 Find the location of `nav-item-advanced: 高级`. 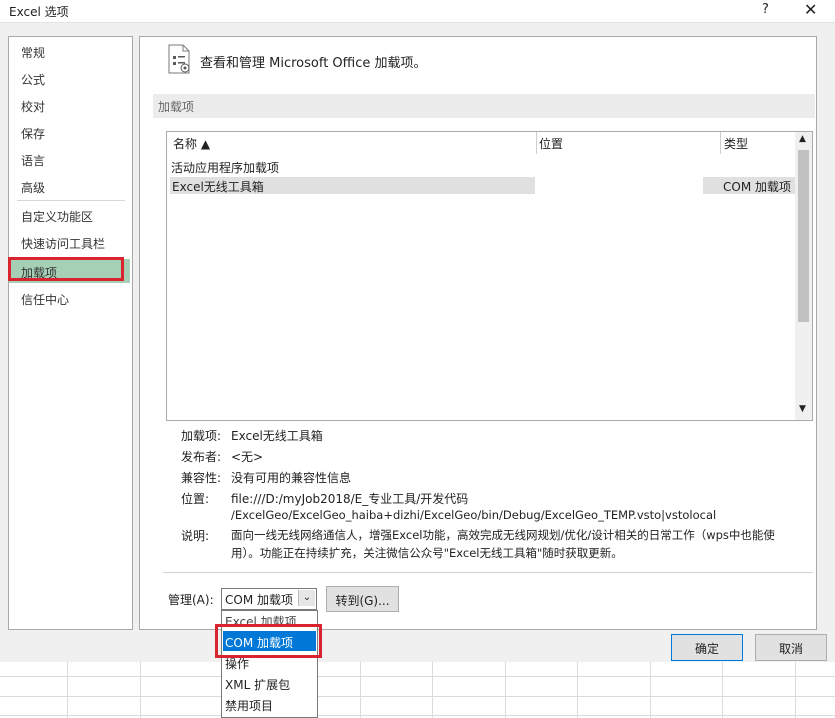

nav-item-advanced: 高级 is located at coordinates (33, 187).